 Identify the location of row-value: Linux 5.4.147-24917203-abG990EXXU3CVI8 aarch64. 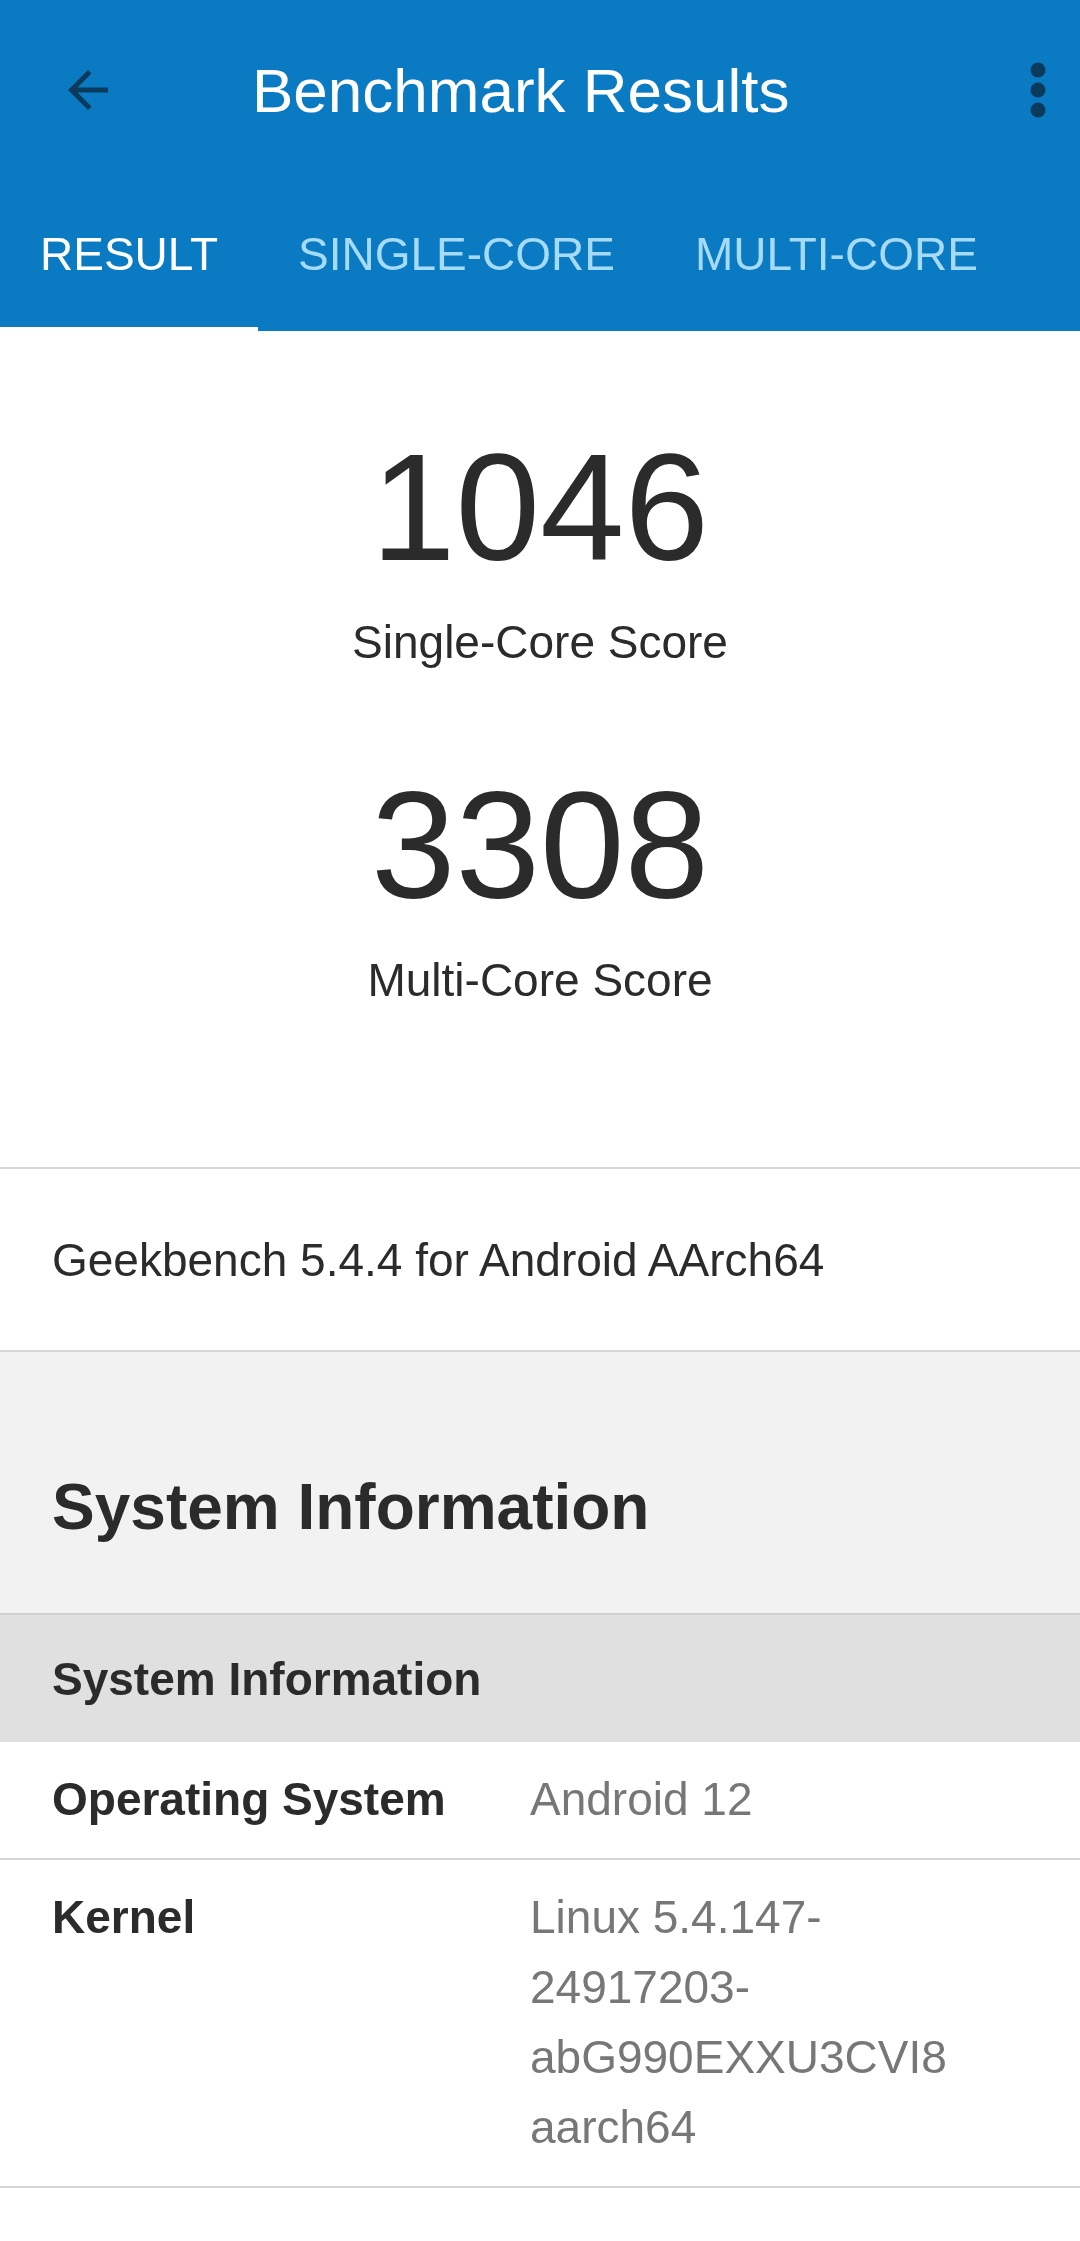
(739, 2022).